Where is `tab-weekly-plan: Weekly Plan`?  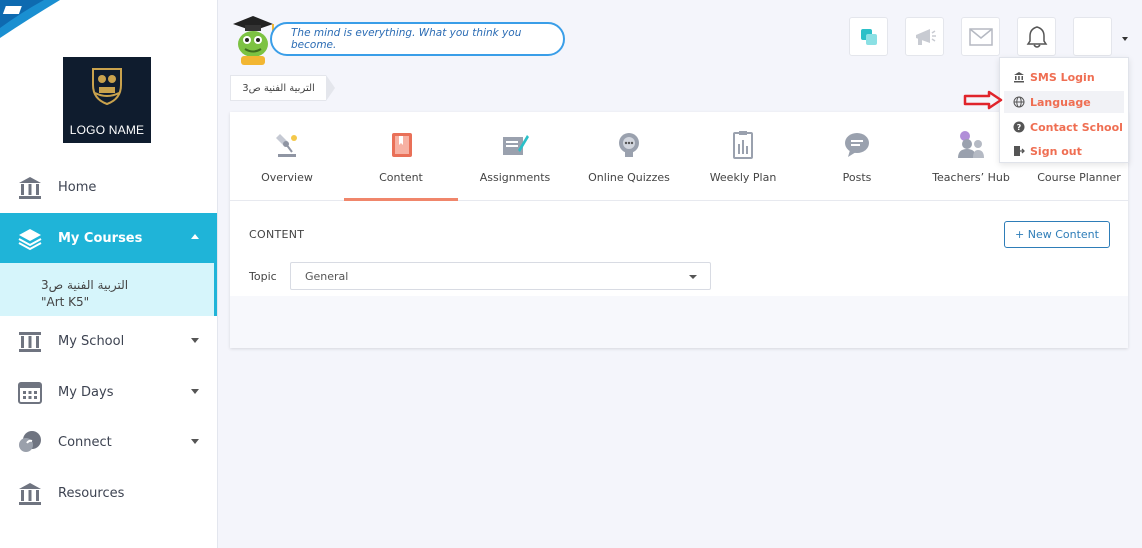
tab-weekly-plan: Weekly Plan is located at coordinates (743, 156).